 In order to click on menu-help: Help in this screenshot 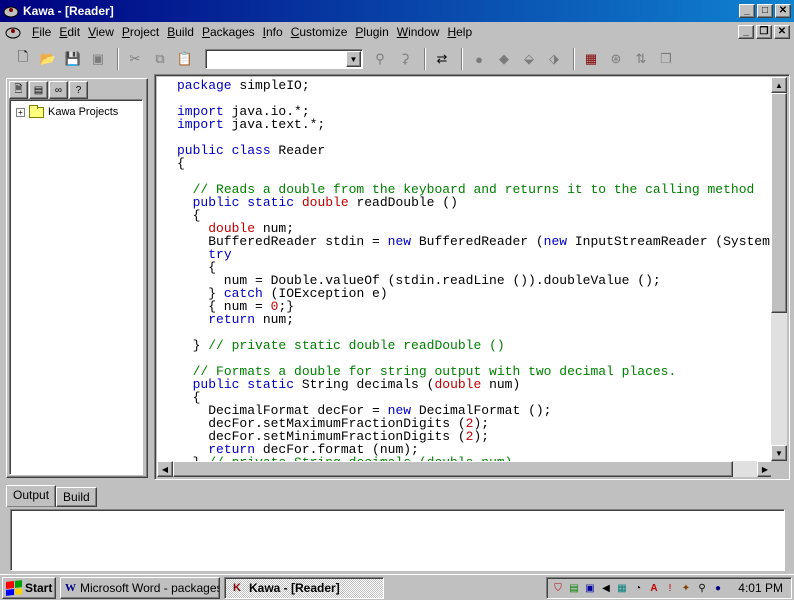, I will do `click(459, 32)`.